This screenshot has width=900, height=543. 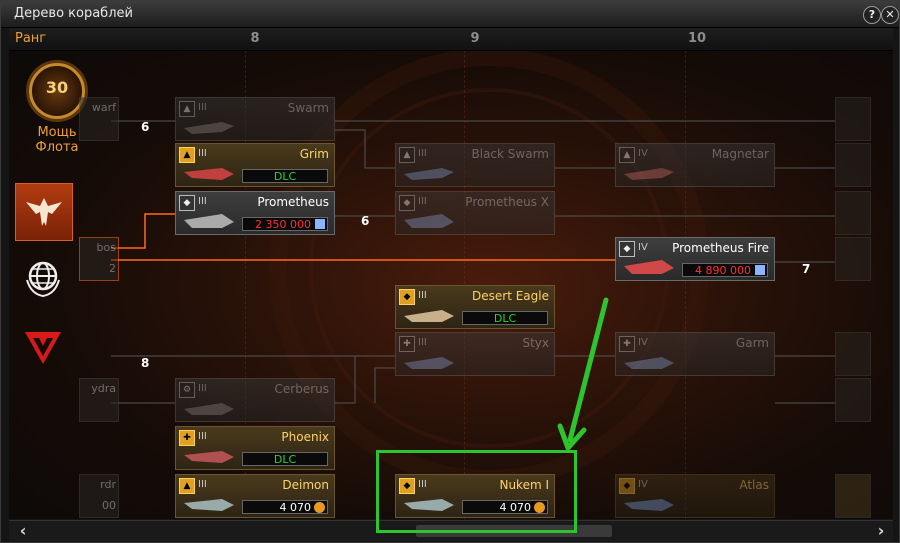 I want to click on ship-name: Prometheus Fire, so click(x=720, y=248).